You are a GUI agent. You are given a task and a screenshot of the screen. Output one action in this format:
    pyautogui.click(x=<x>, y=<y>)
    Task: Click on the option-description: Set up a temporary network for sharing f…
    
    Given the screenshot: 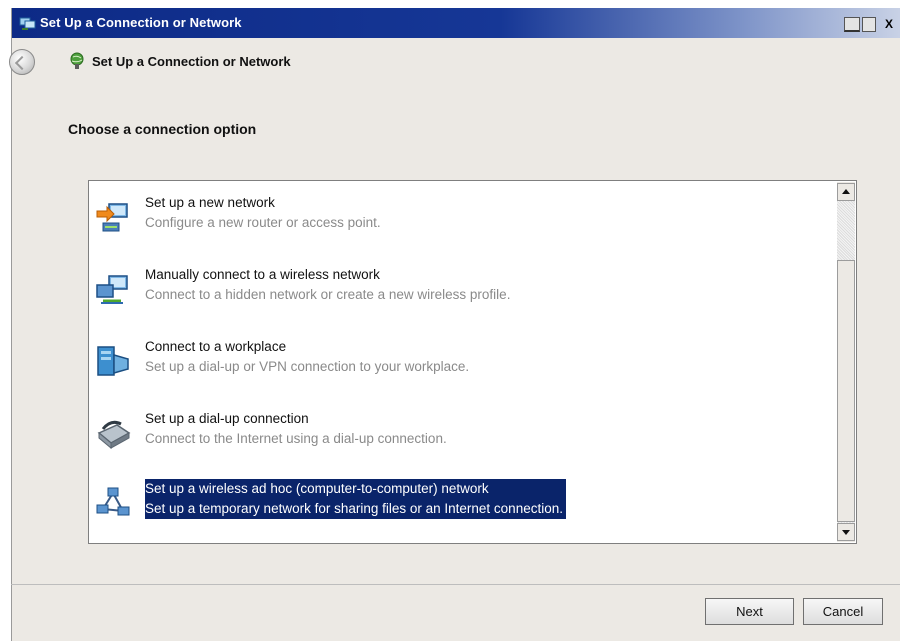 What is the action you would take?
    pyautogui.click(x=354, y=508)
    